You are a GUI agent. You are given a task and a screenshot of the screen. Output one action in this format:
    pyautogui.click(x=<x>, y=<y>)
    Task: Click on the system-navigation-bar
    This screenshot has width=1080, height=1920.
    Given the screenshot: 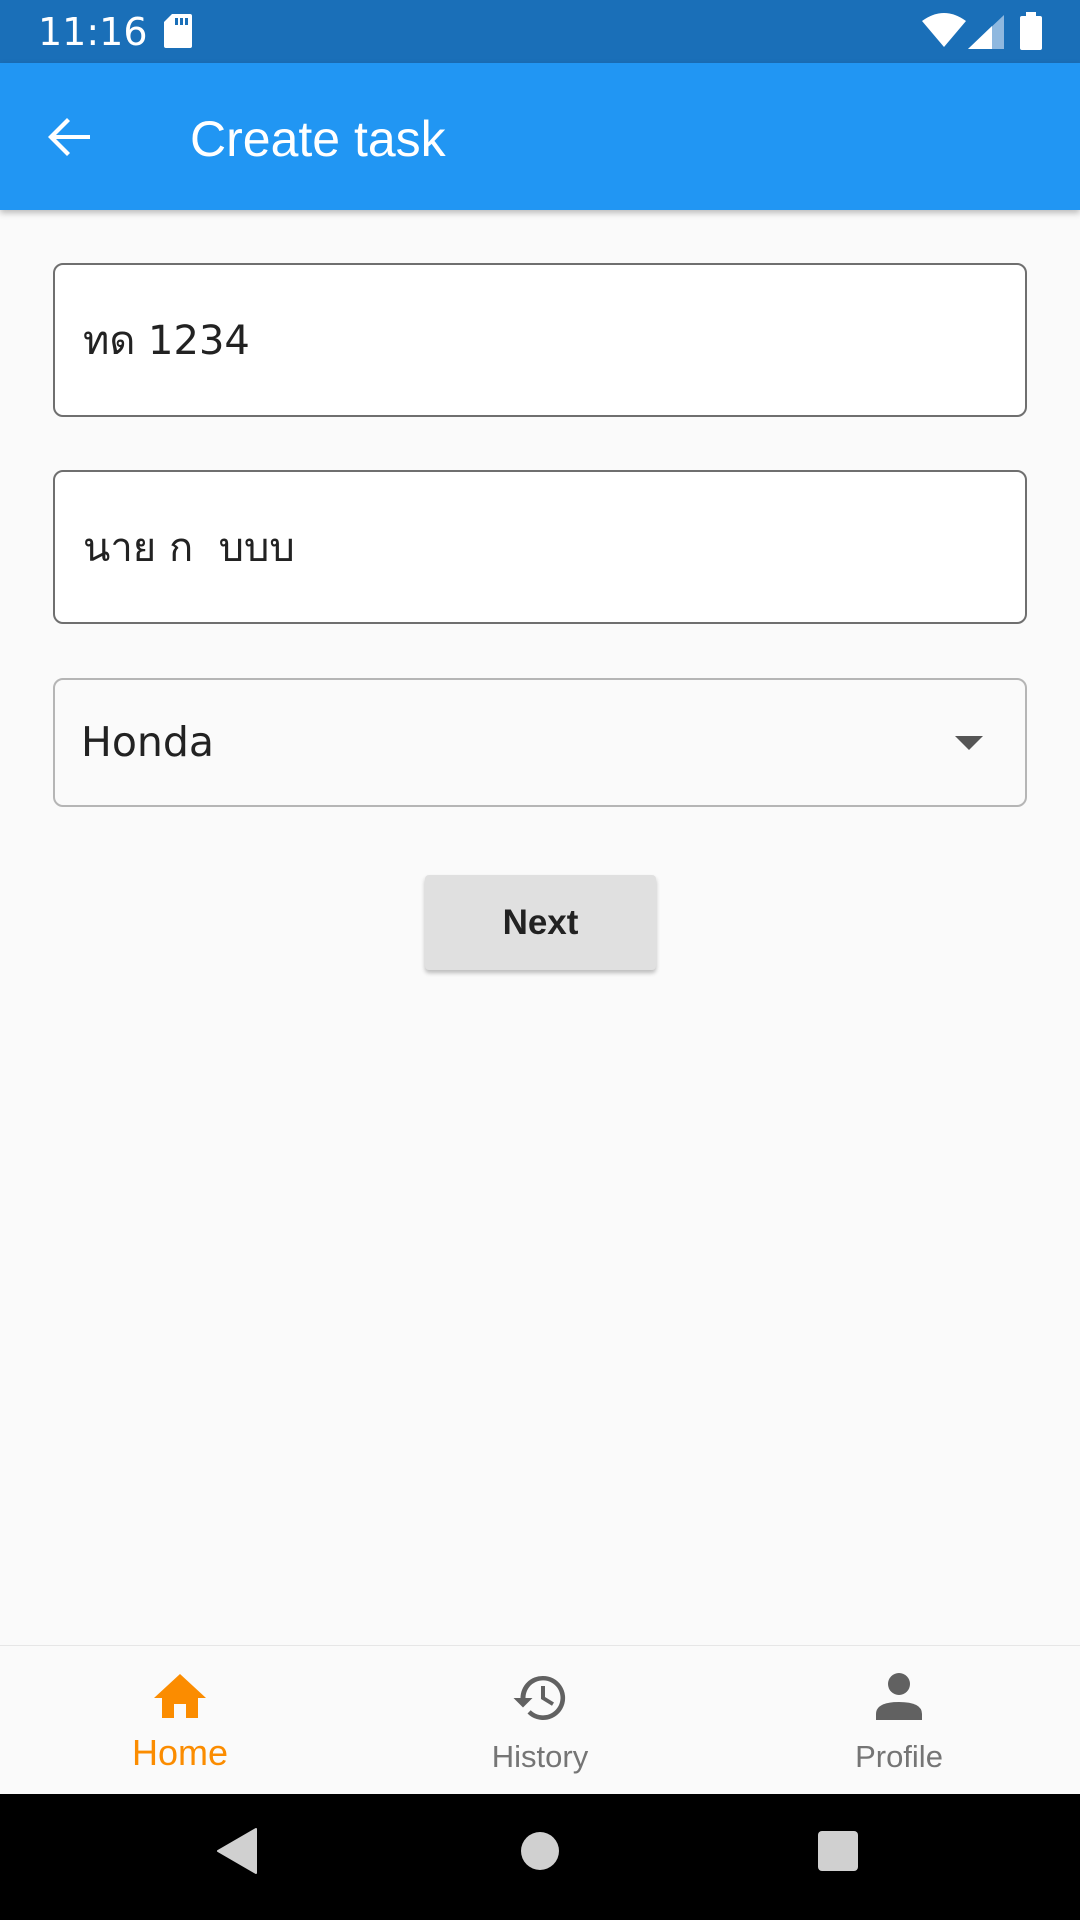 What is the action you would take?
    pyautogui.click(x=540, y=1857)
    